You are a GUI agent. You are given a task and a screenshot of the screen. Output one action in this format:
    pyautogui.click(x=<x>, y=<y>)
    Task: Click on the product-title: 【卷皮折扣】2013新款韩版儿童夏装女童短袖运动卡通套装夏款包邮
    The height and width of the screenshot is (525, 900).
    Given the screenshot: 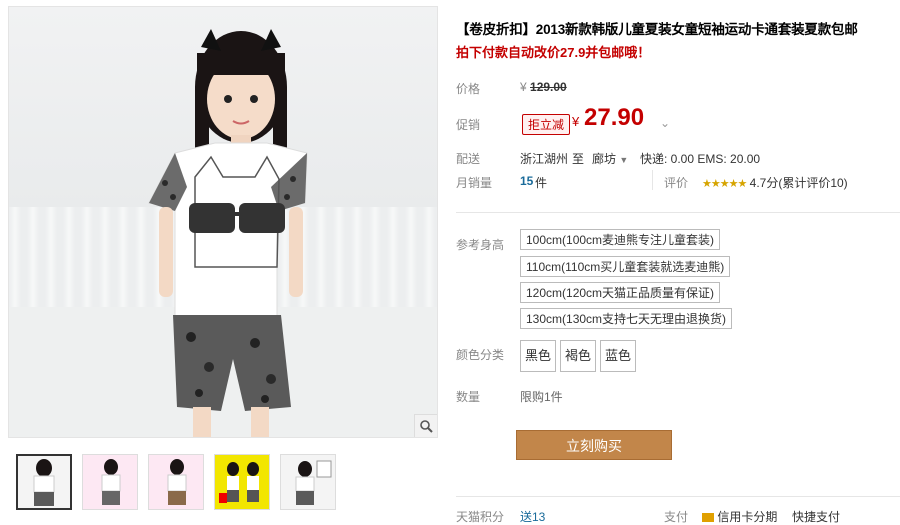 What is the action you would take?
    pyautogui.click(x=657, y=29)
    